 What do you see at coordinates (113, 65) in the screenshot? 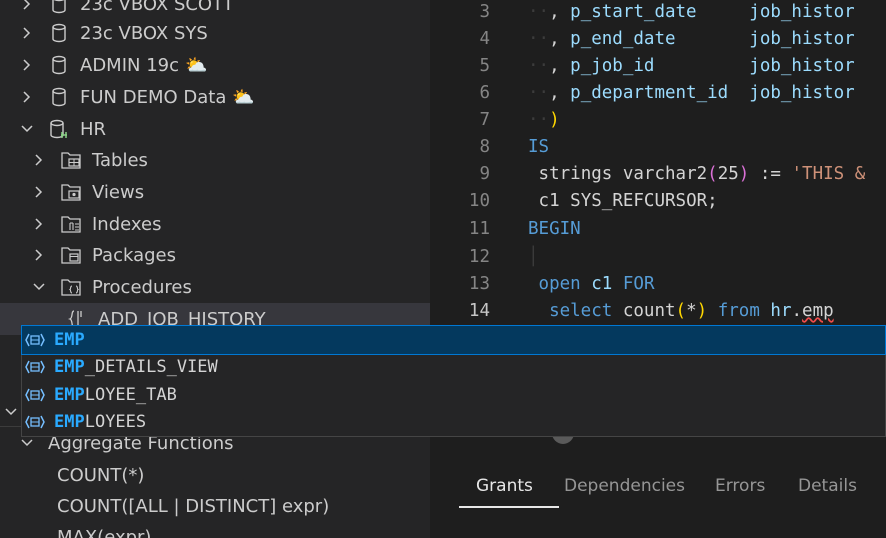
I see `connection-admin-19c: ADMIN 19c ⛅` at bounding box center [113, 65].